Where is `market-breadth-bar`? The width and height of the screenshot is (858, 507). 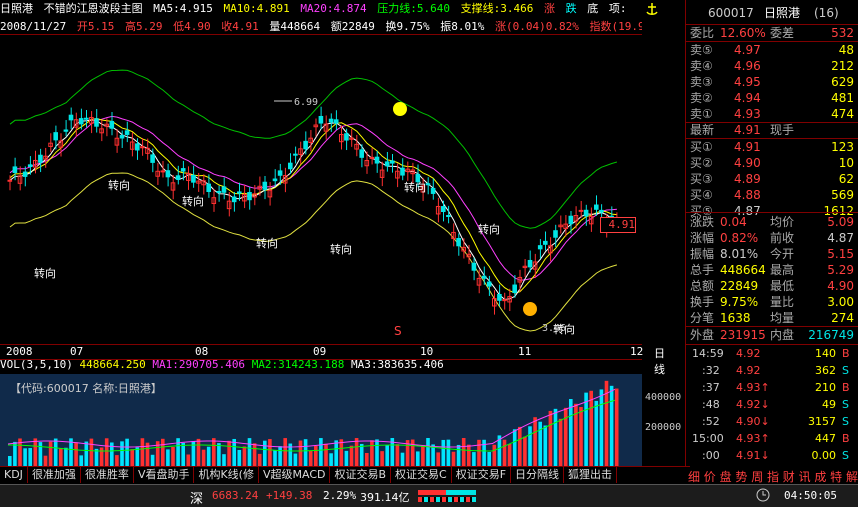
market-breadth-bar is located at coordinates (447, 496).